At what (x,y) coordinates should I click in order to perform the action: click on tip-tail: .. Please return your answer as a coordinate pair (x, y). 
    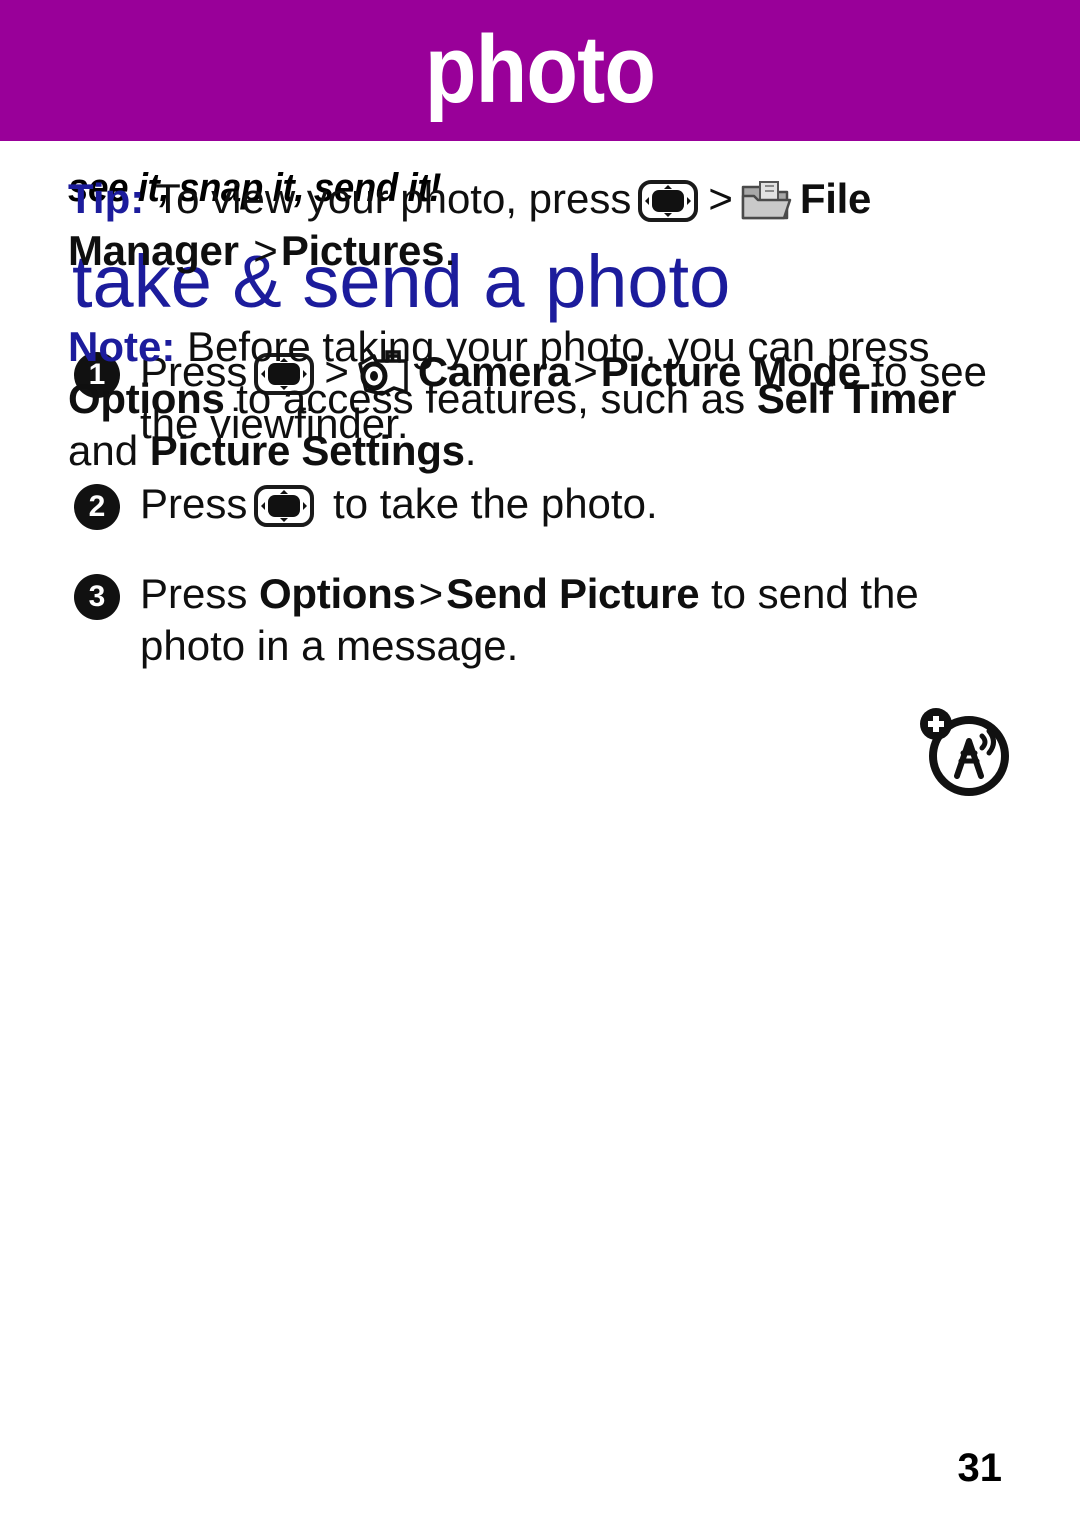
    Looking at the image, I should click on (450, 250).